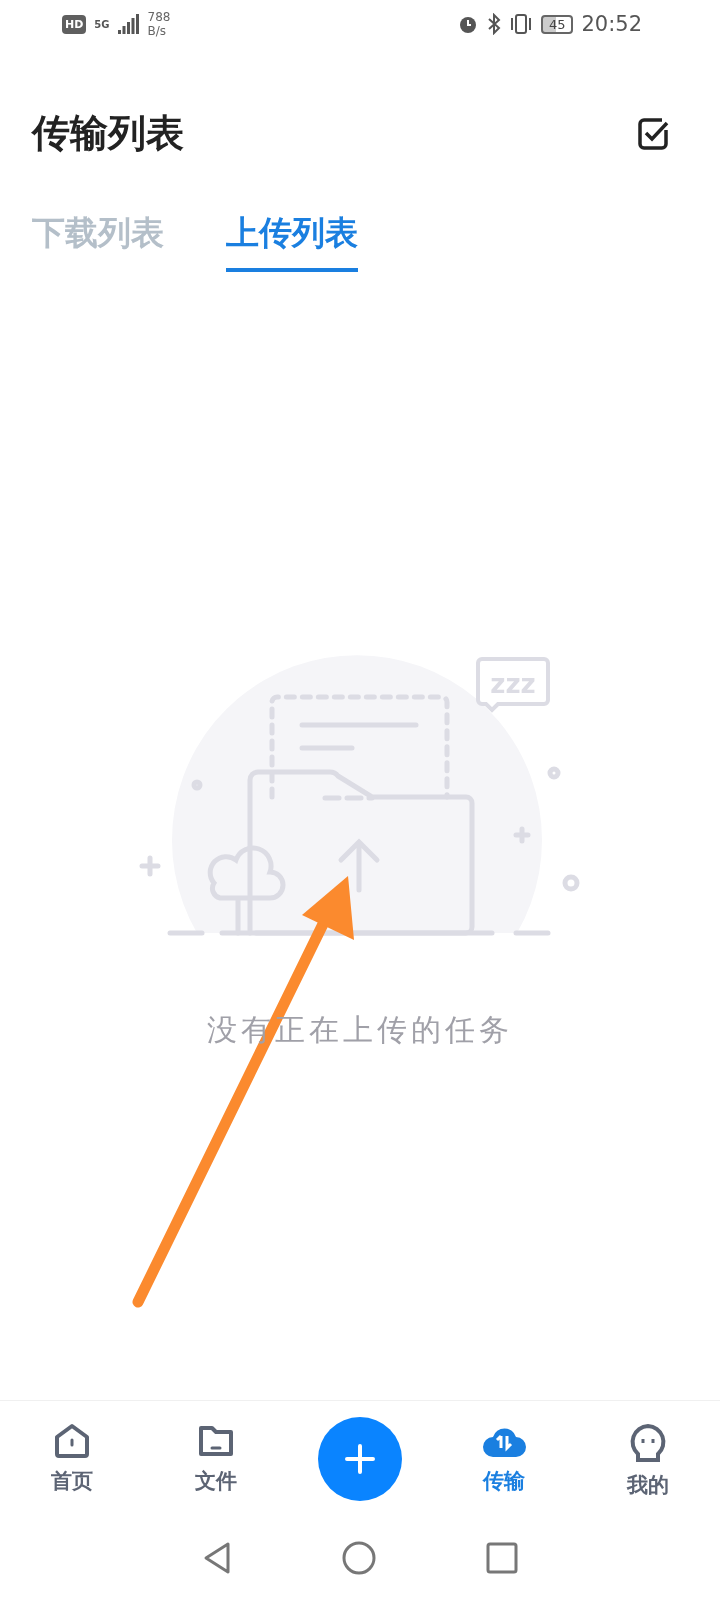 This screenshot has width=720, height=1600. Describe the element at coordinates (611, 24) in the screenshot. I see `clock-time: 20:52` at that location.